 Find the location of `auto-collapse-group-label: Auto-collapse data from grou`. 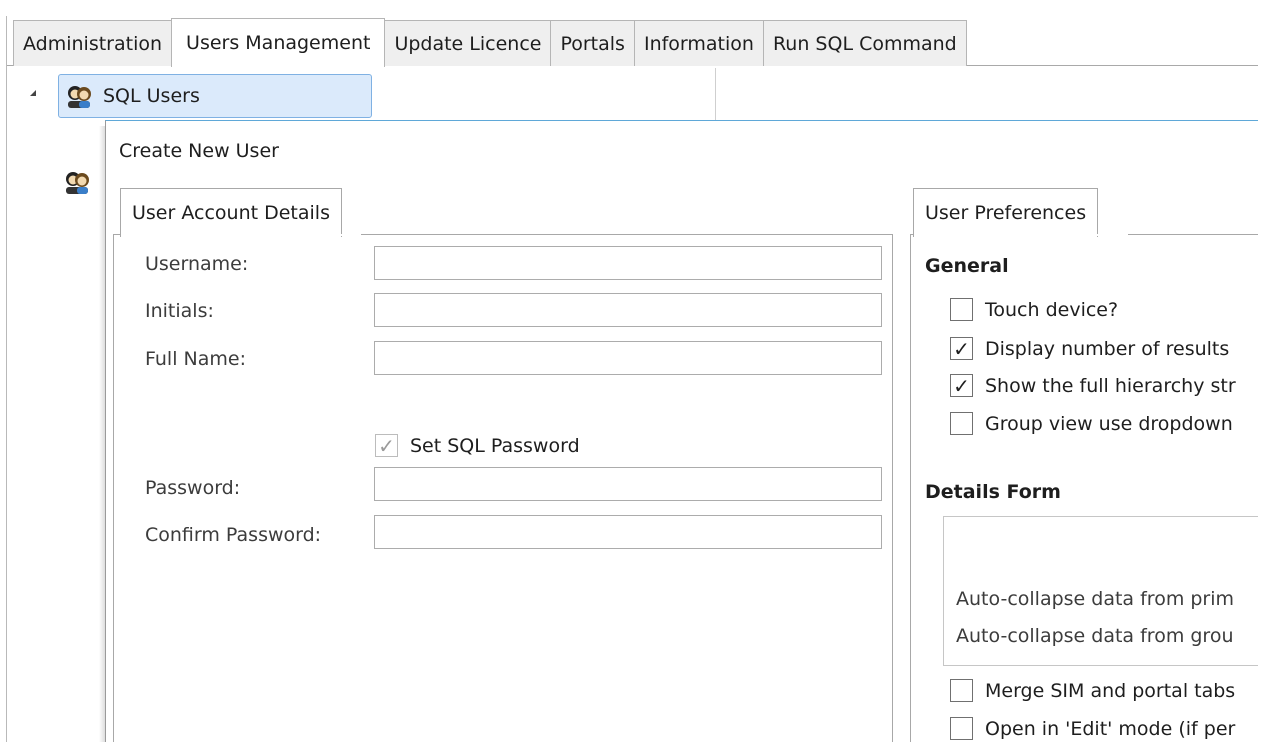

auto-collapse-group-label: Auto-collapse data from grou is located at coordinates (1095, 636).